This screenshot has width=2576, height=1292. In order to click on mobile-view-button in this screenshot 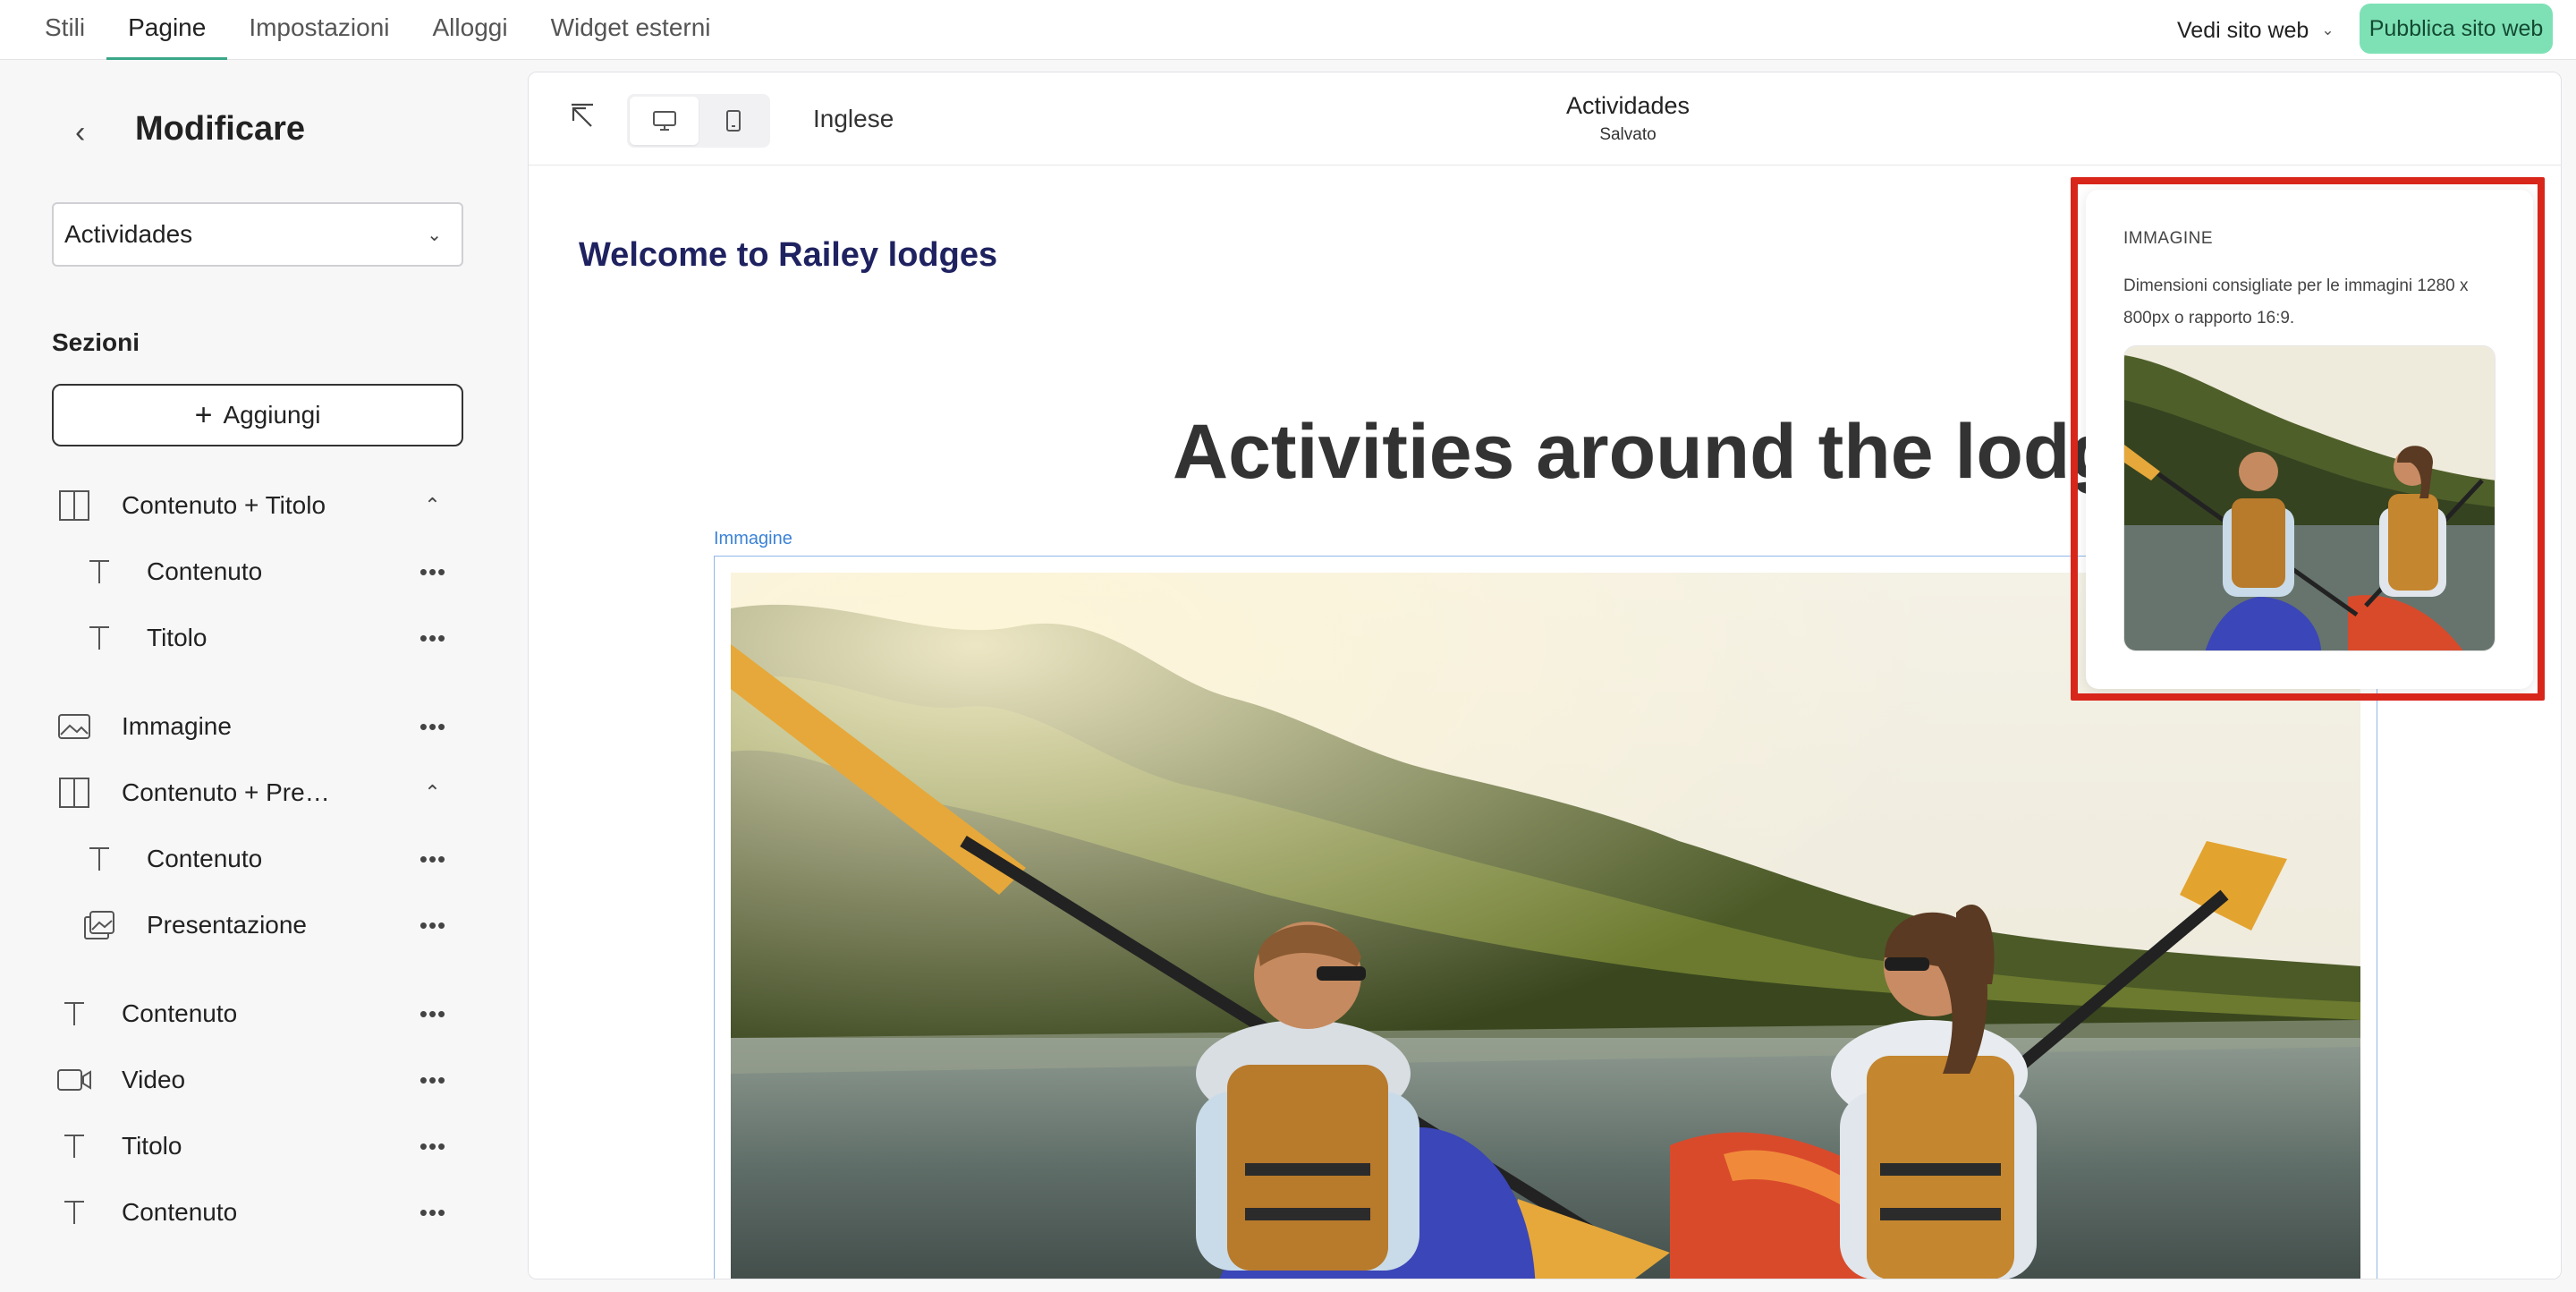, I will do `click(733, 121)`.